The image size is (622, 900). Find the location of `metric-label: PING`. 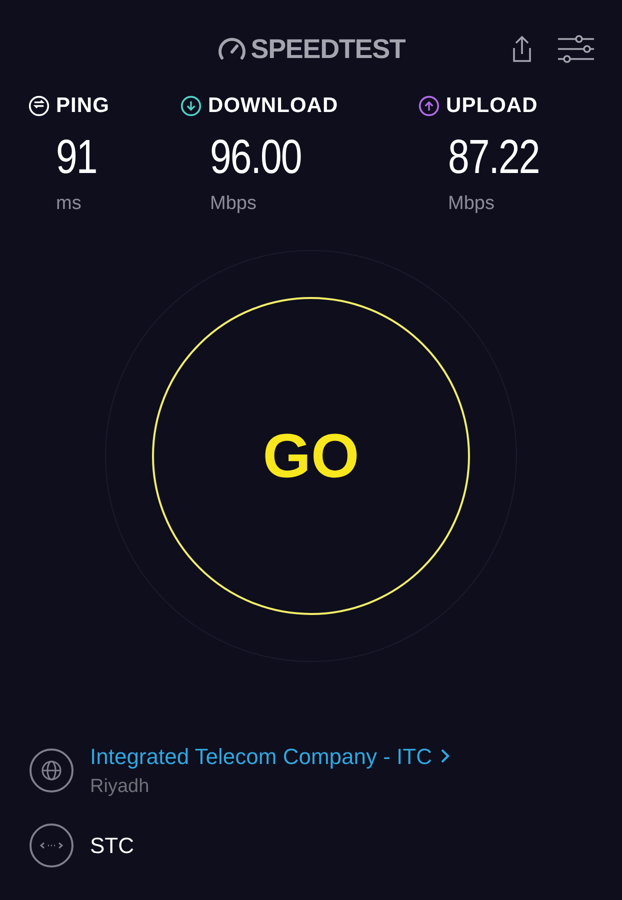

metric-label: PING is located at coordinates (83, 106).